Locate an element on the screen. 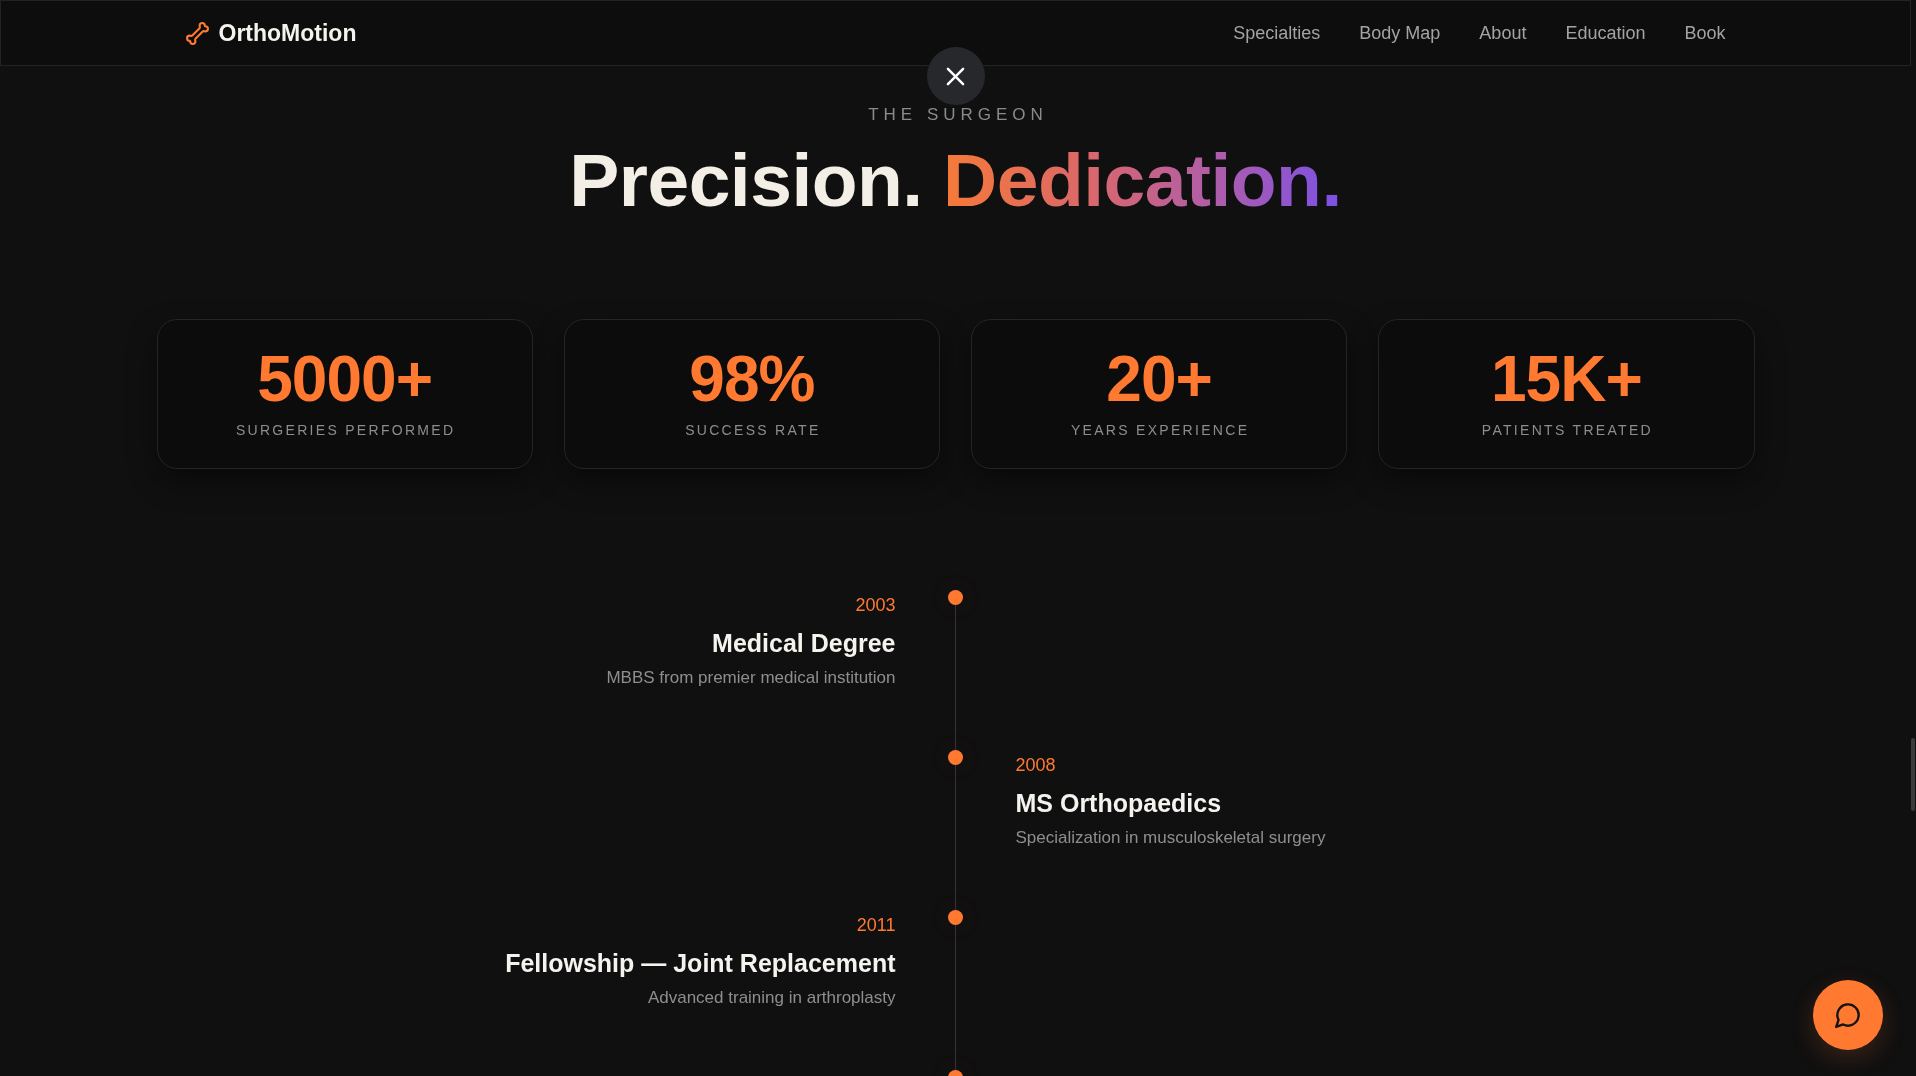 This screenshot has height=1076, width=1916. timeline-title: MS Orthopaedics is located at coordinates (1119, 803).